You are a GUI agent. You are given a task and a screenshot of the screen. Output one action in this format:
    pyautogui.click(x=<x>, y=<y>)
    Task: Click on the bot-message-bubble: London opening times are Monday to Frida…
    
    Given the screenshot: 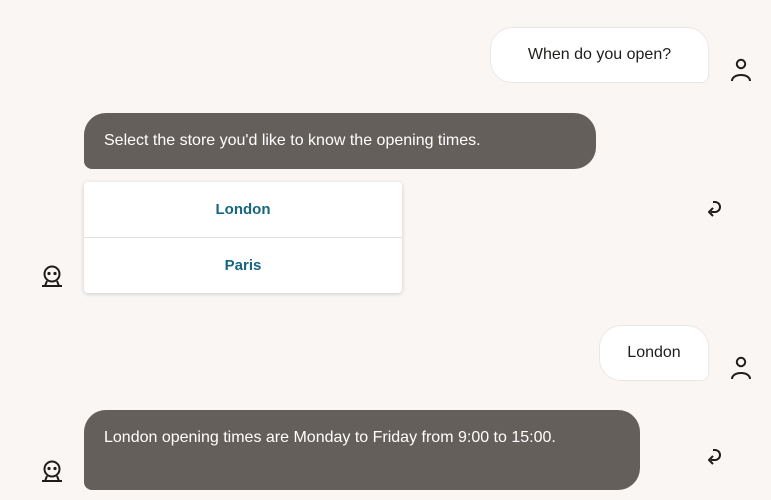 What is the action you would take?
    pyautogui.click(x=362, y=450)
    